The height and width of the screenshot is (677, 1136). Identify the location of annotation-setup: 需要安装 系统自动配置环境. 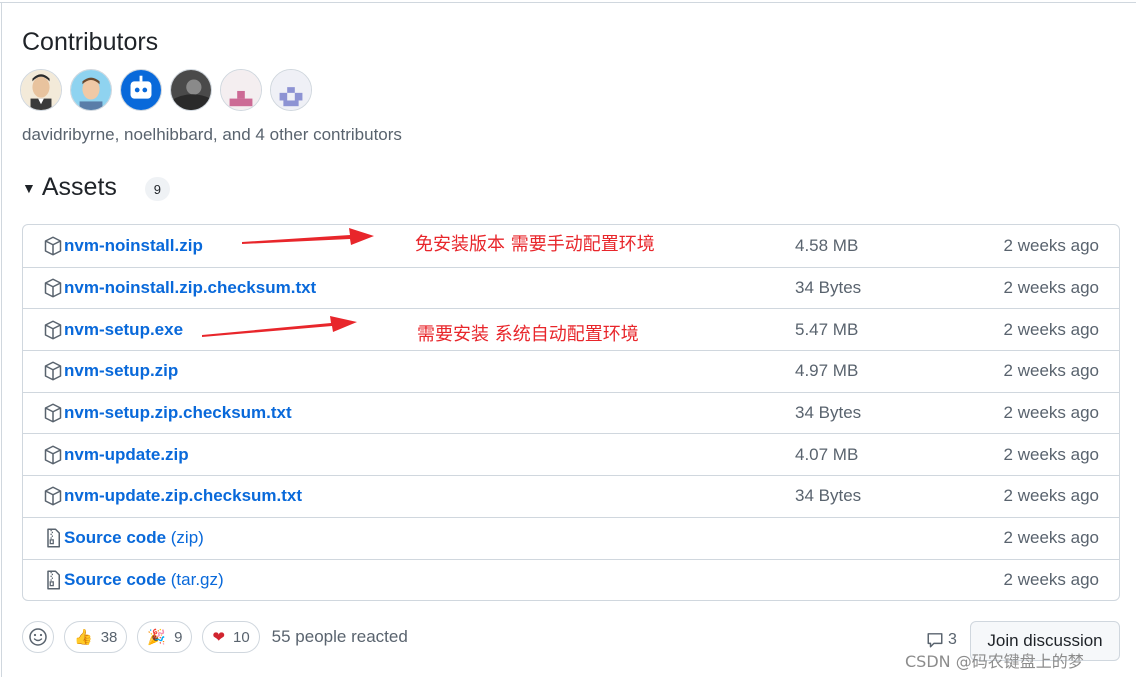
(528, 334).